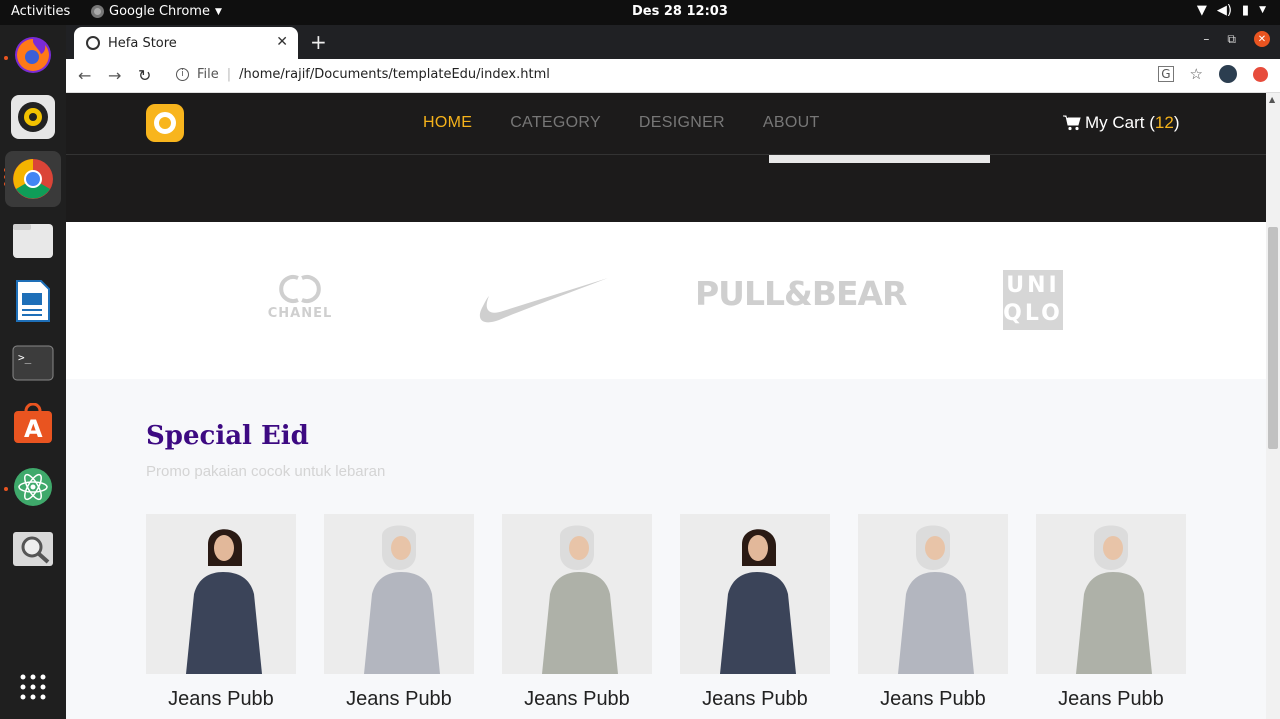 This screenshot has width=1280, height=719. I want to click on brand-chanel: CHANEL, so click(300, 297).